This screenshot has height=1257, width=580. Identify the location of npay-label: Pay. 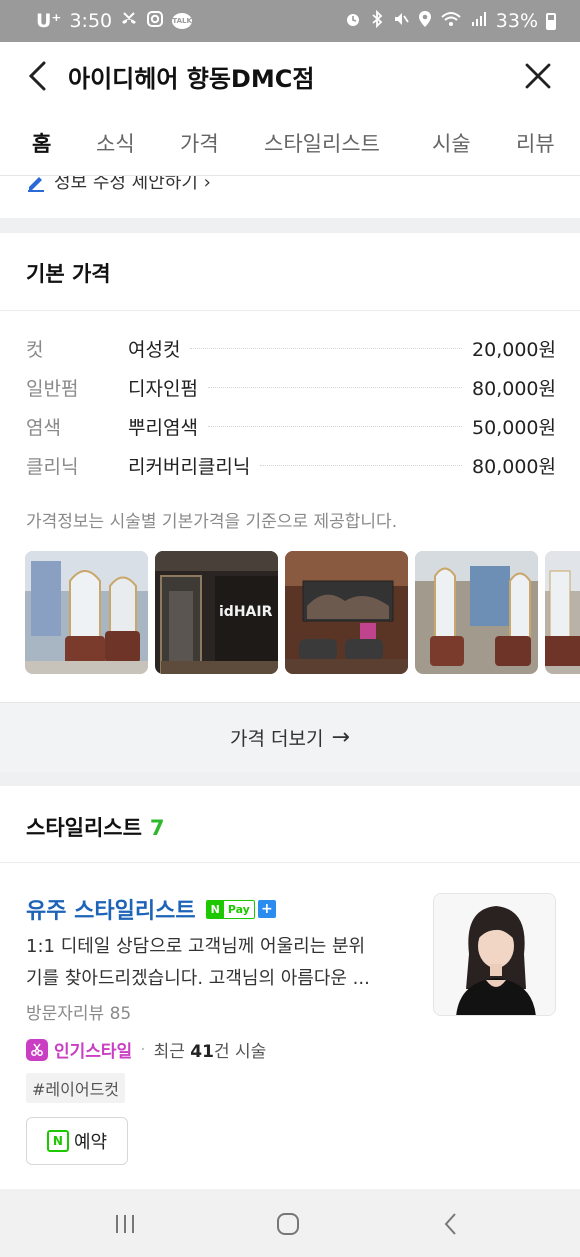
(238, 909).